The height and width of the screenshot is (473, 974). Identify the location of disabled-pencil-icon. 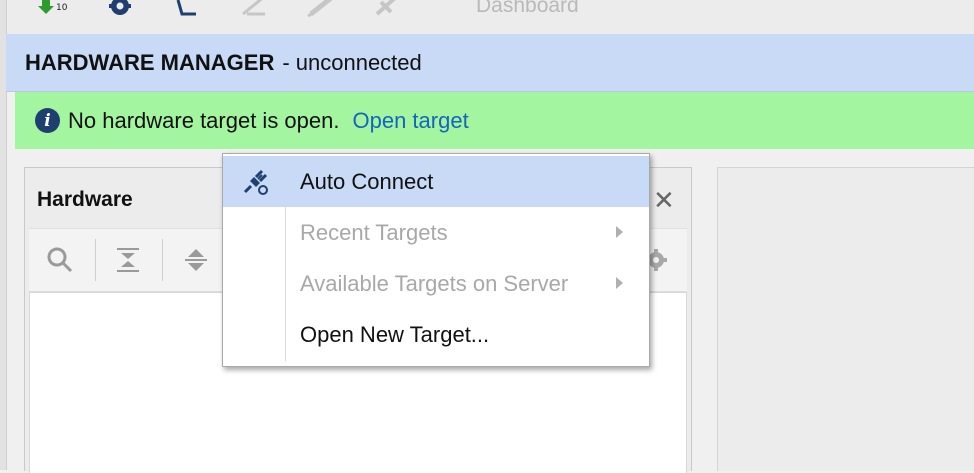
(320, 11).